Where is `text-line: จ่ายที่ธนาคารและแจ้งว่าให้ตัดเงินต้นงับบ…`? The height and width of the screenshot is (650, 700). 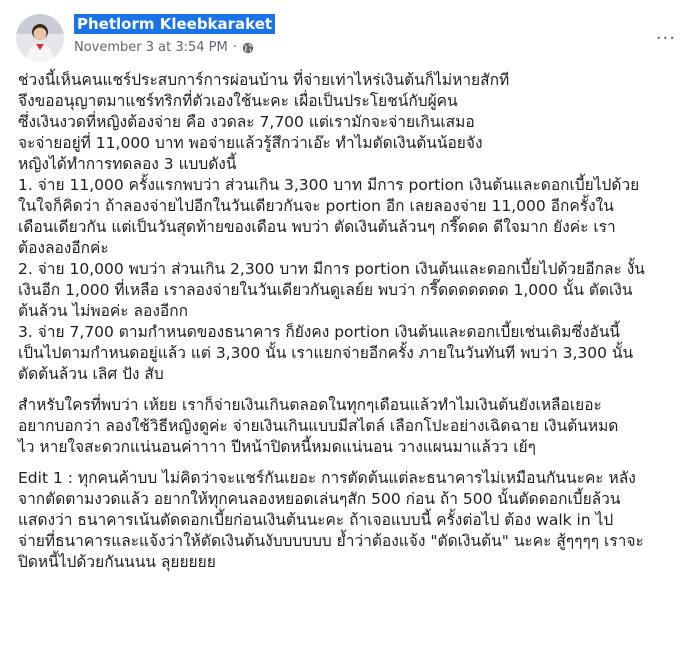 text-line: จ่ายที่ธนาคารและแจ้งว่าให้ตัดเงินต้นงับบ… is located at coordinates (331, 541).